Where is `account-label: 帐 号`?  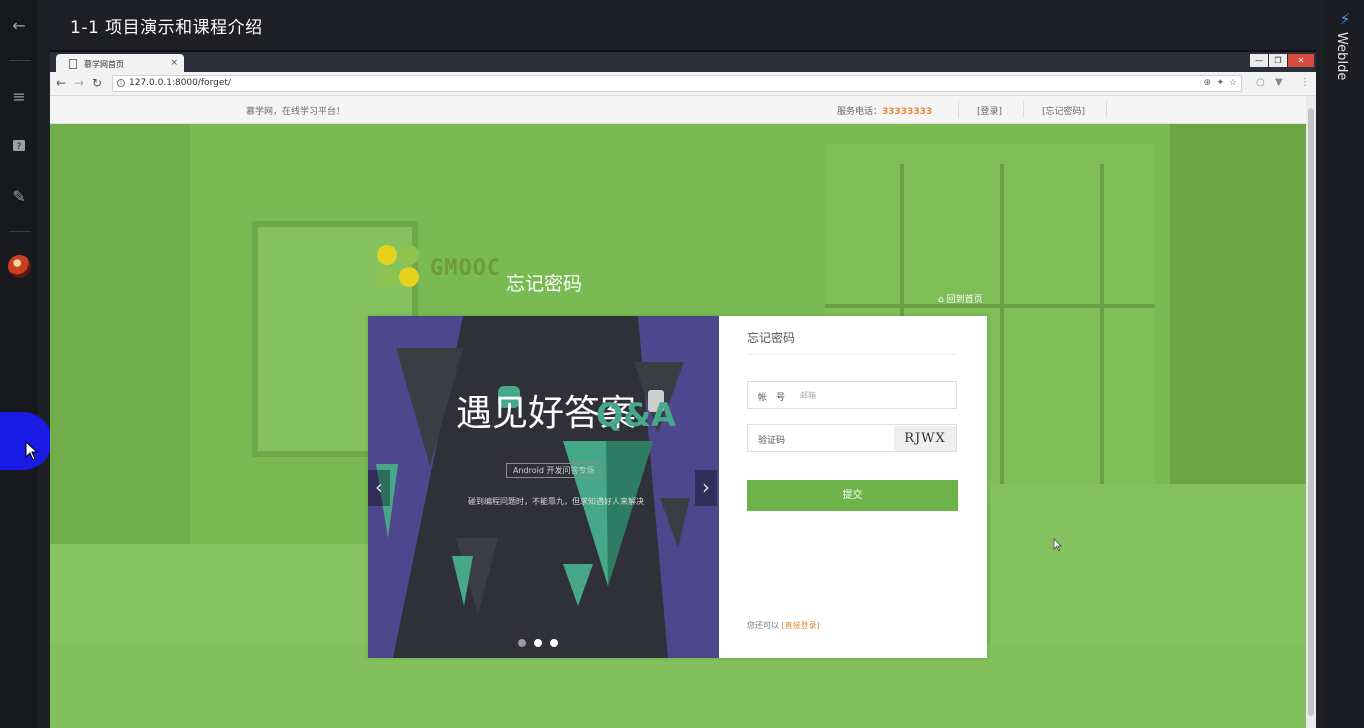 account-label: 帐 号 is located at coordinates (772, 398).